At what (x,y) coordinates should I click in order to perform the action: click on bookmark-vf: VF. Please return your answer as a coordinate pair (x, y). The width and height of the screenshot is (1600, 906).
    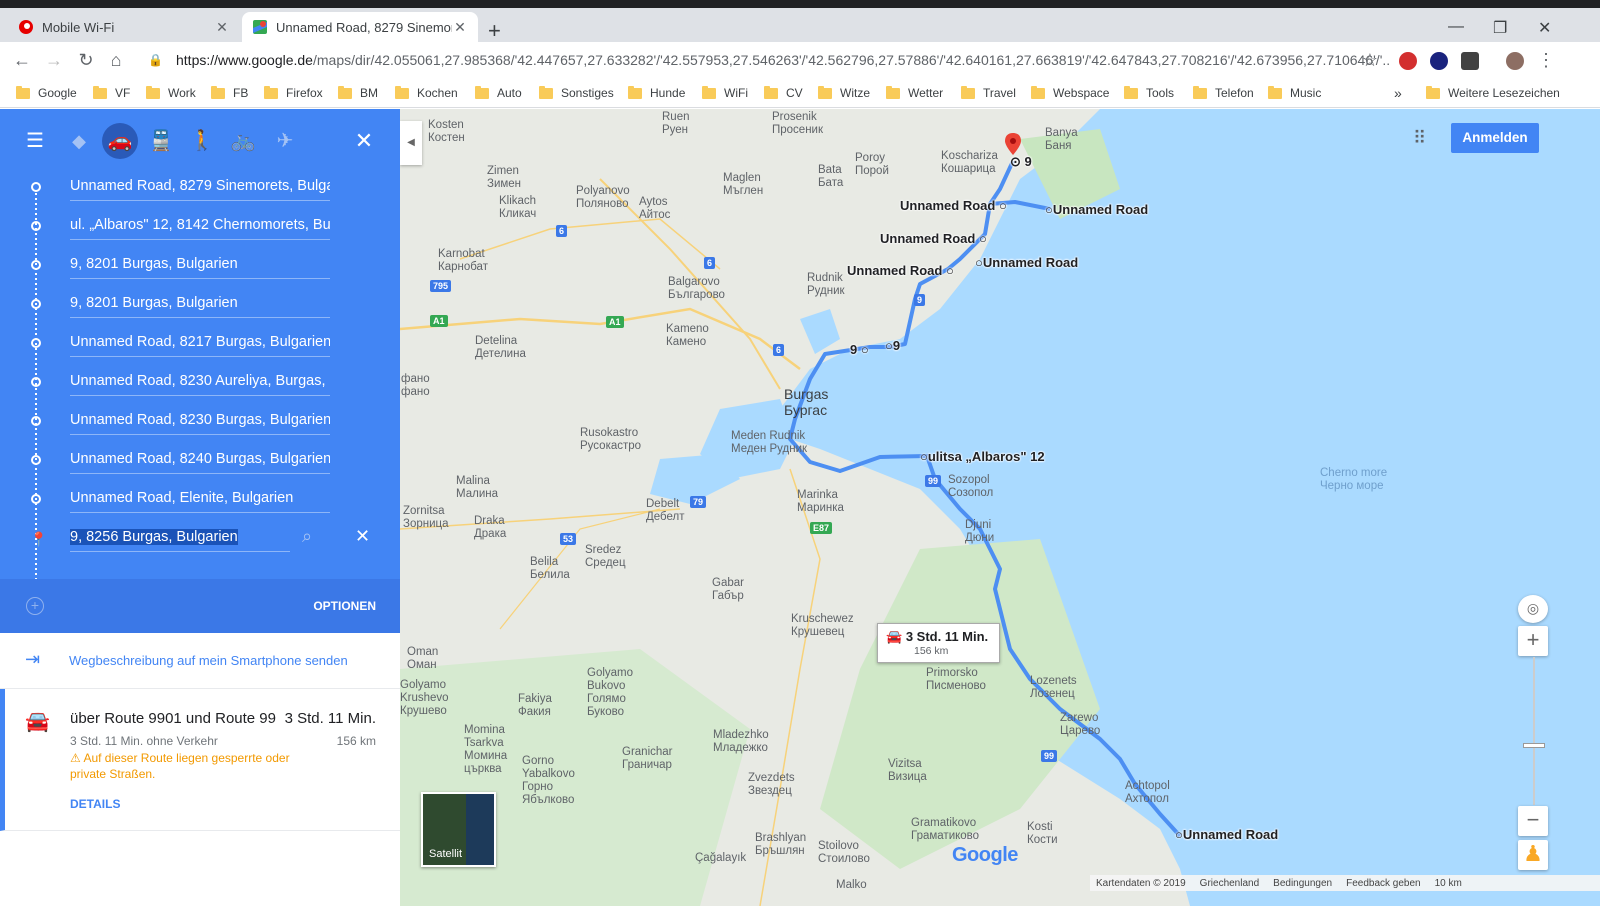
    Looking at the image, I should click on (111, 93).